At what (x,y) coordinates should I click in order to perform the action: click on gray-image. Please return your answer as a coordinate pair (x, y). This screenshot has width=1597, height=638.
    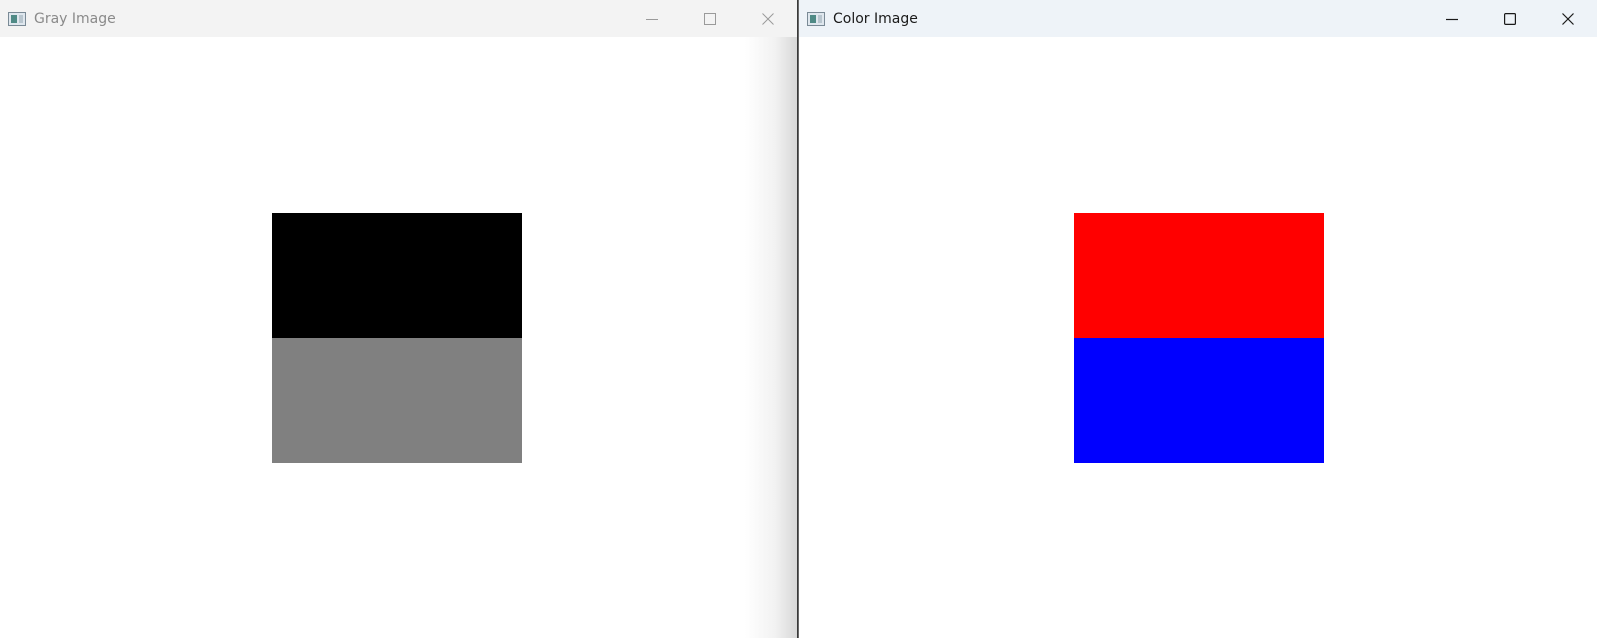
    Looking at the image, I should click on (397, 338).